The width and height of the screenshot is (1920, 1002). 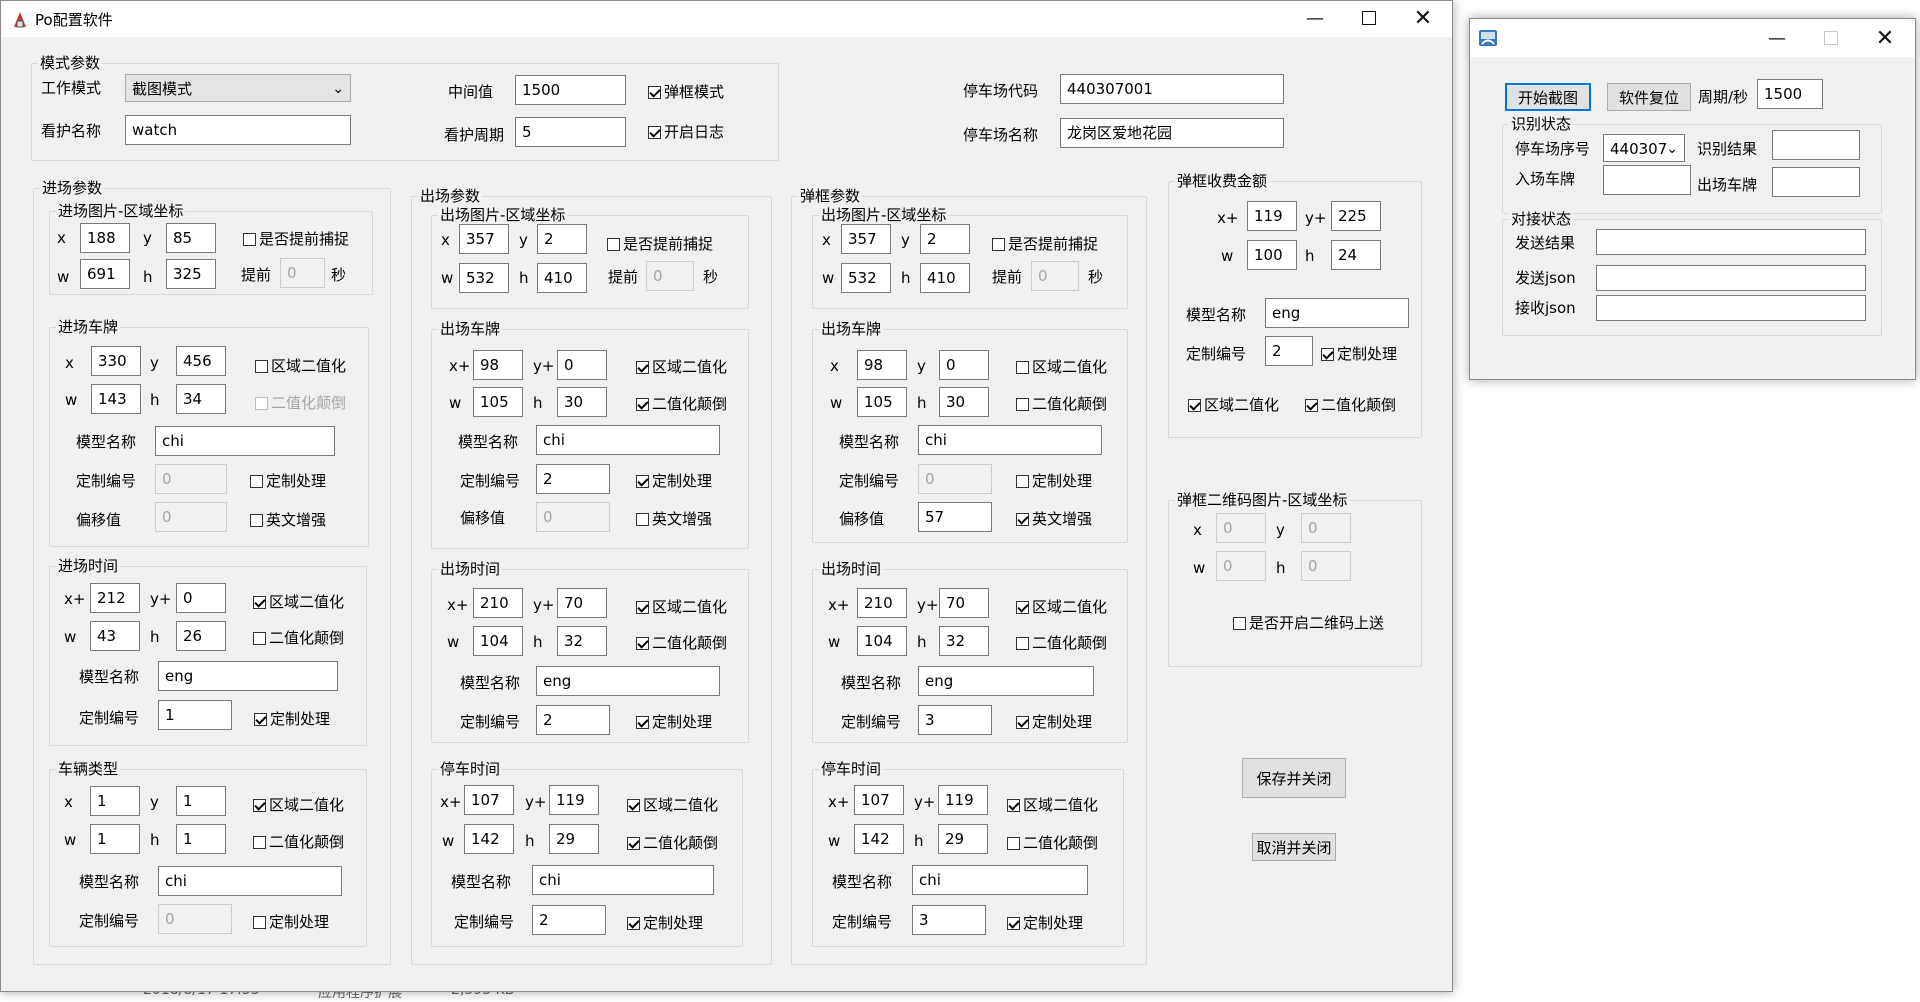 What do you see at coordinates (882, 402) in the screenshot?
I see `popup-plate-w-input: 105` at bounding box center [882, 402].